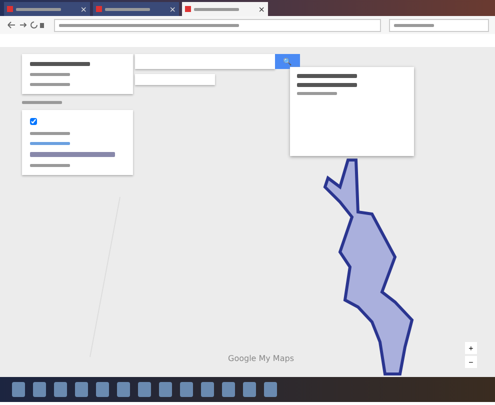  What do you see at coordinates (205, 61) in the screenshot?
I see `map-search-field` at bounding box center [205, 61].